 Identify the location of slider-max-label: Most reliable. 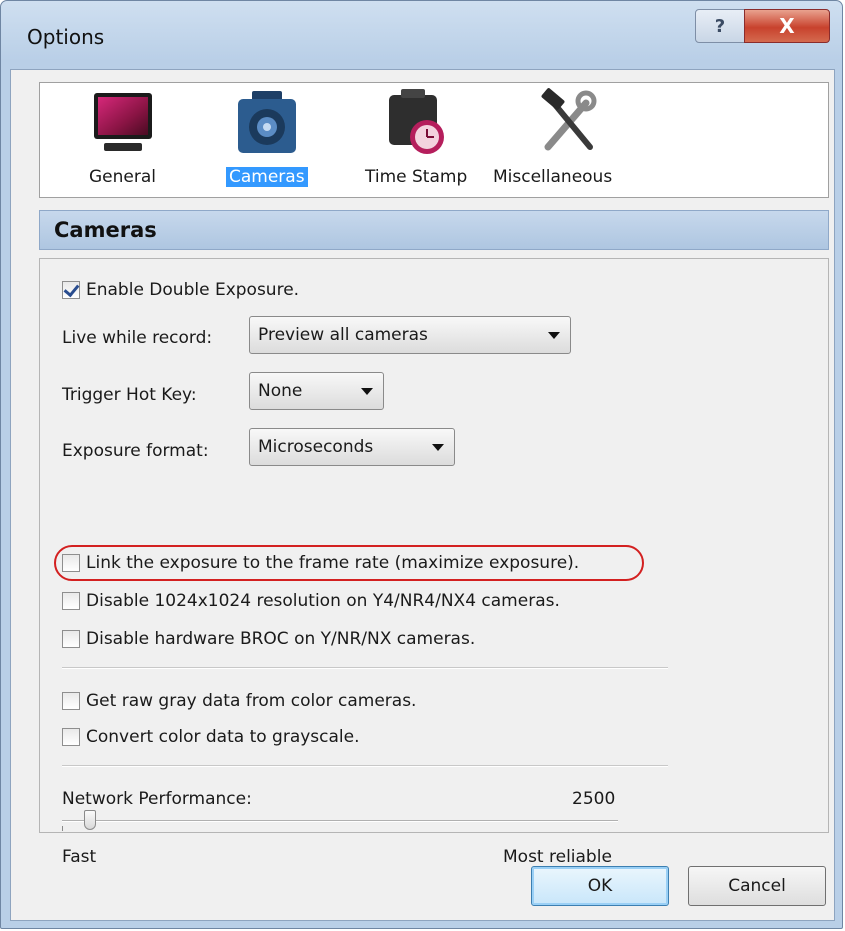
(557, 857).